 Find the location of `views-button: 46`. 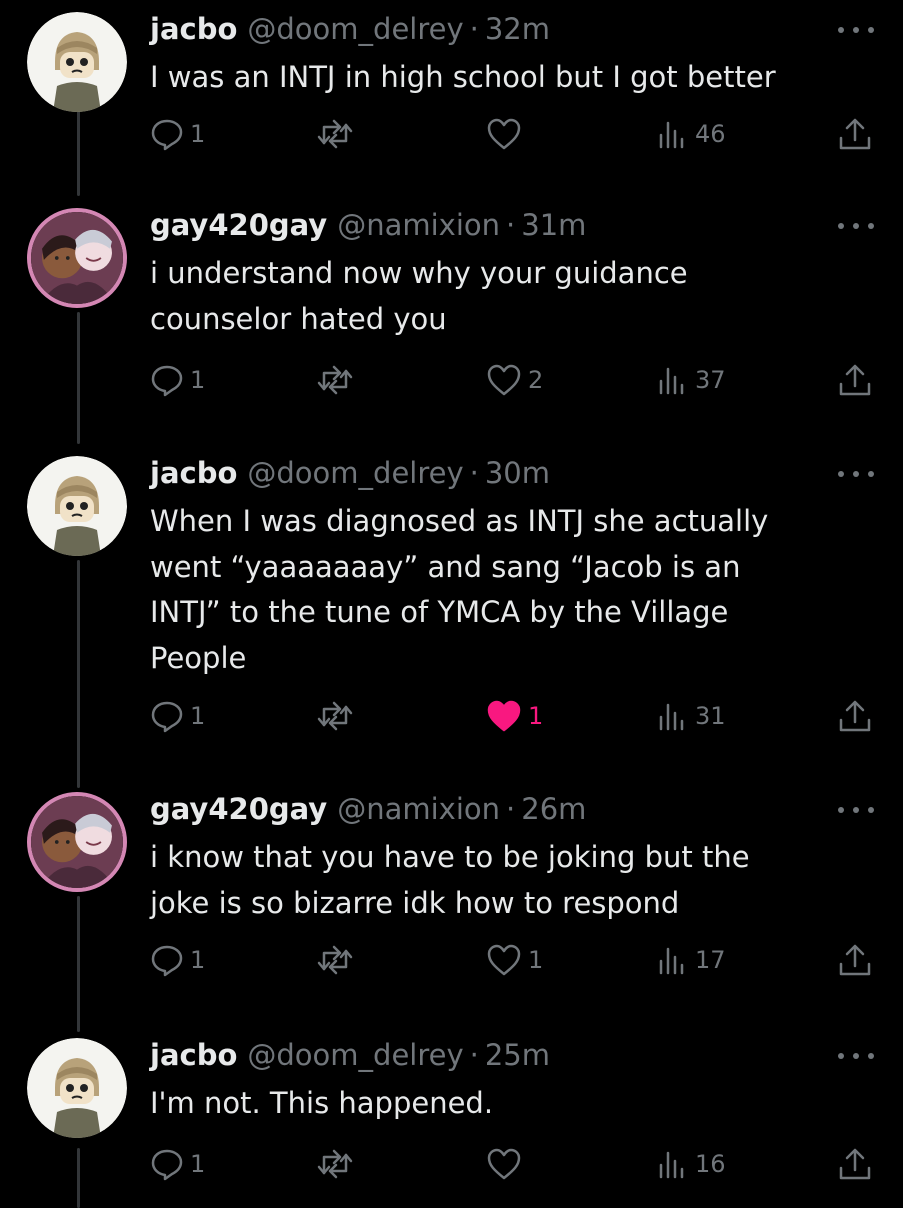

views-button: 46 is located at coordinates (691, 134).